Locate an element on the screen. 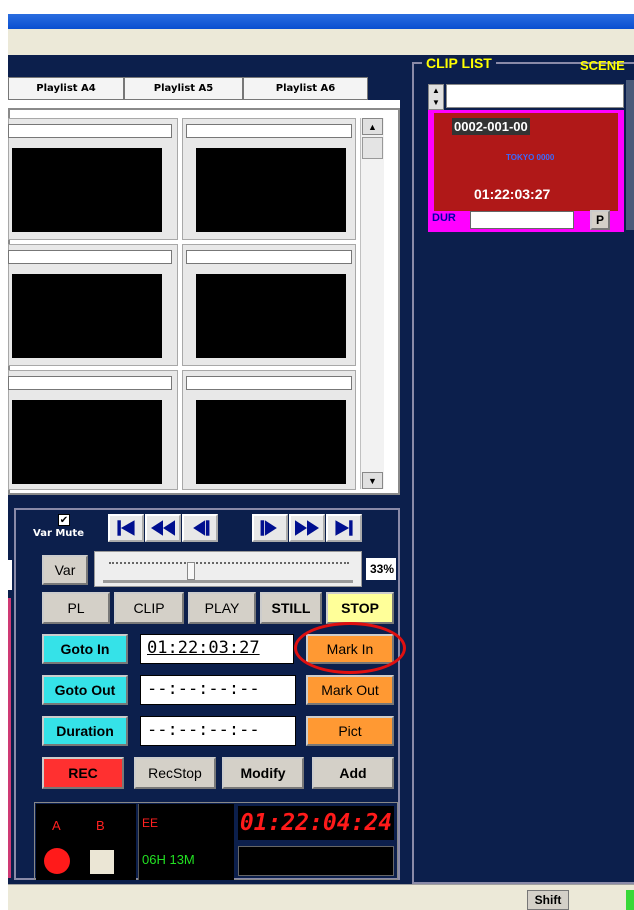  in-timecode-field: 01:22:03:27 is located at coordinates (217, 649).